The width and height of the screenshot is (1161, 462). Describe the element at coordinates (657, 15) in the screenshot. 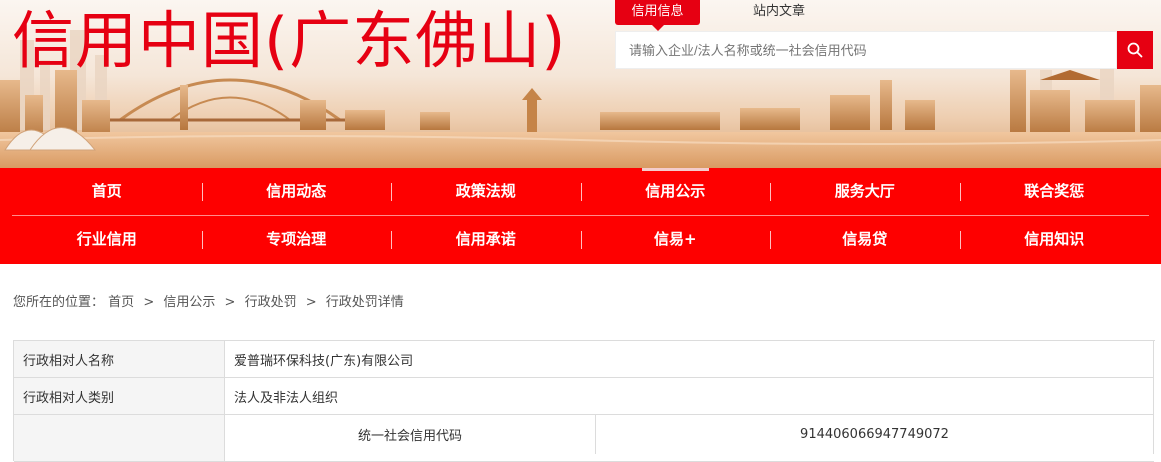

I see `tab-credit-info: 信用信息` at that location.